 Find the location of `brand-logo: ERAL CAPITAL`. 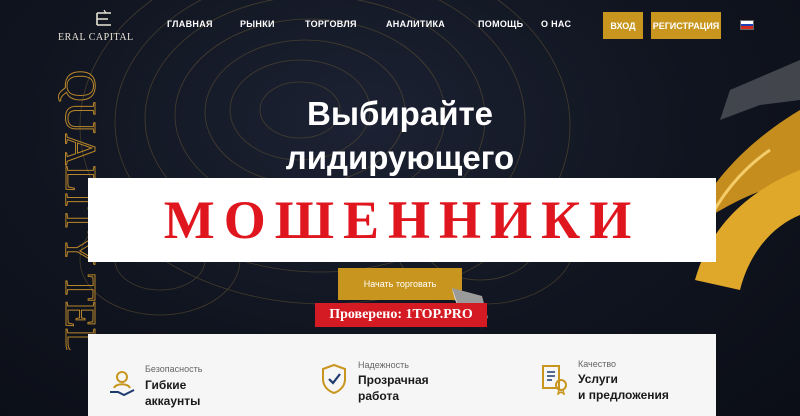

brand-logo: ERAL CAPITAL is located at coordinates (103, 26).